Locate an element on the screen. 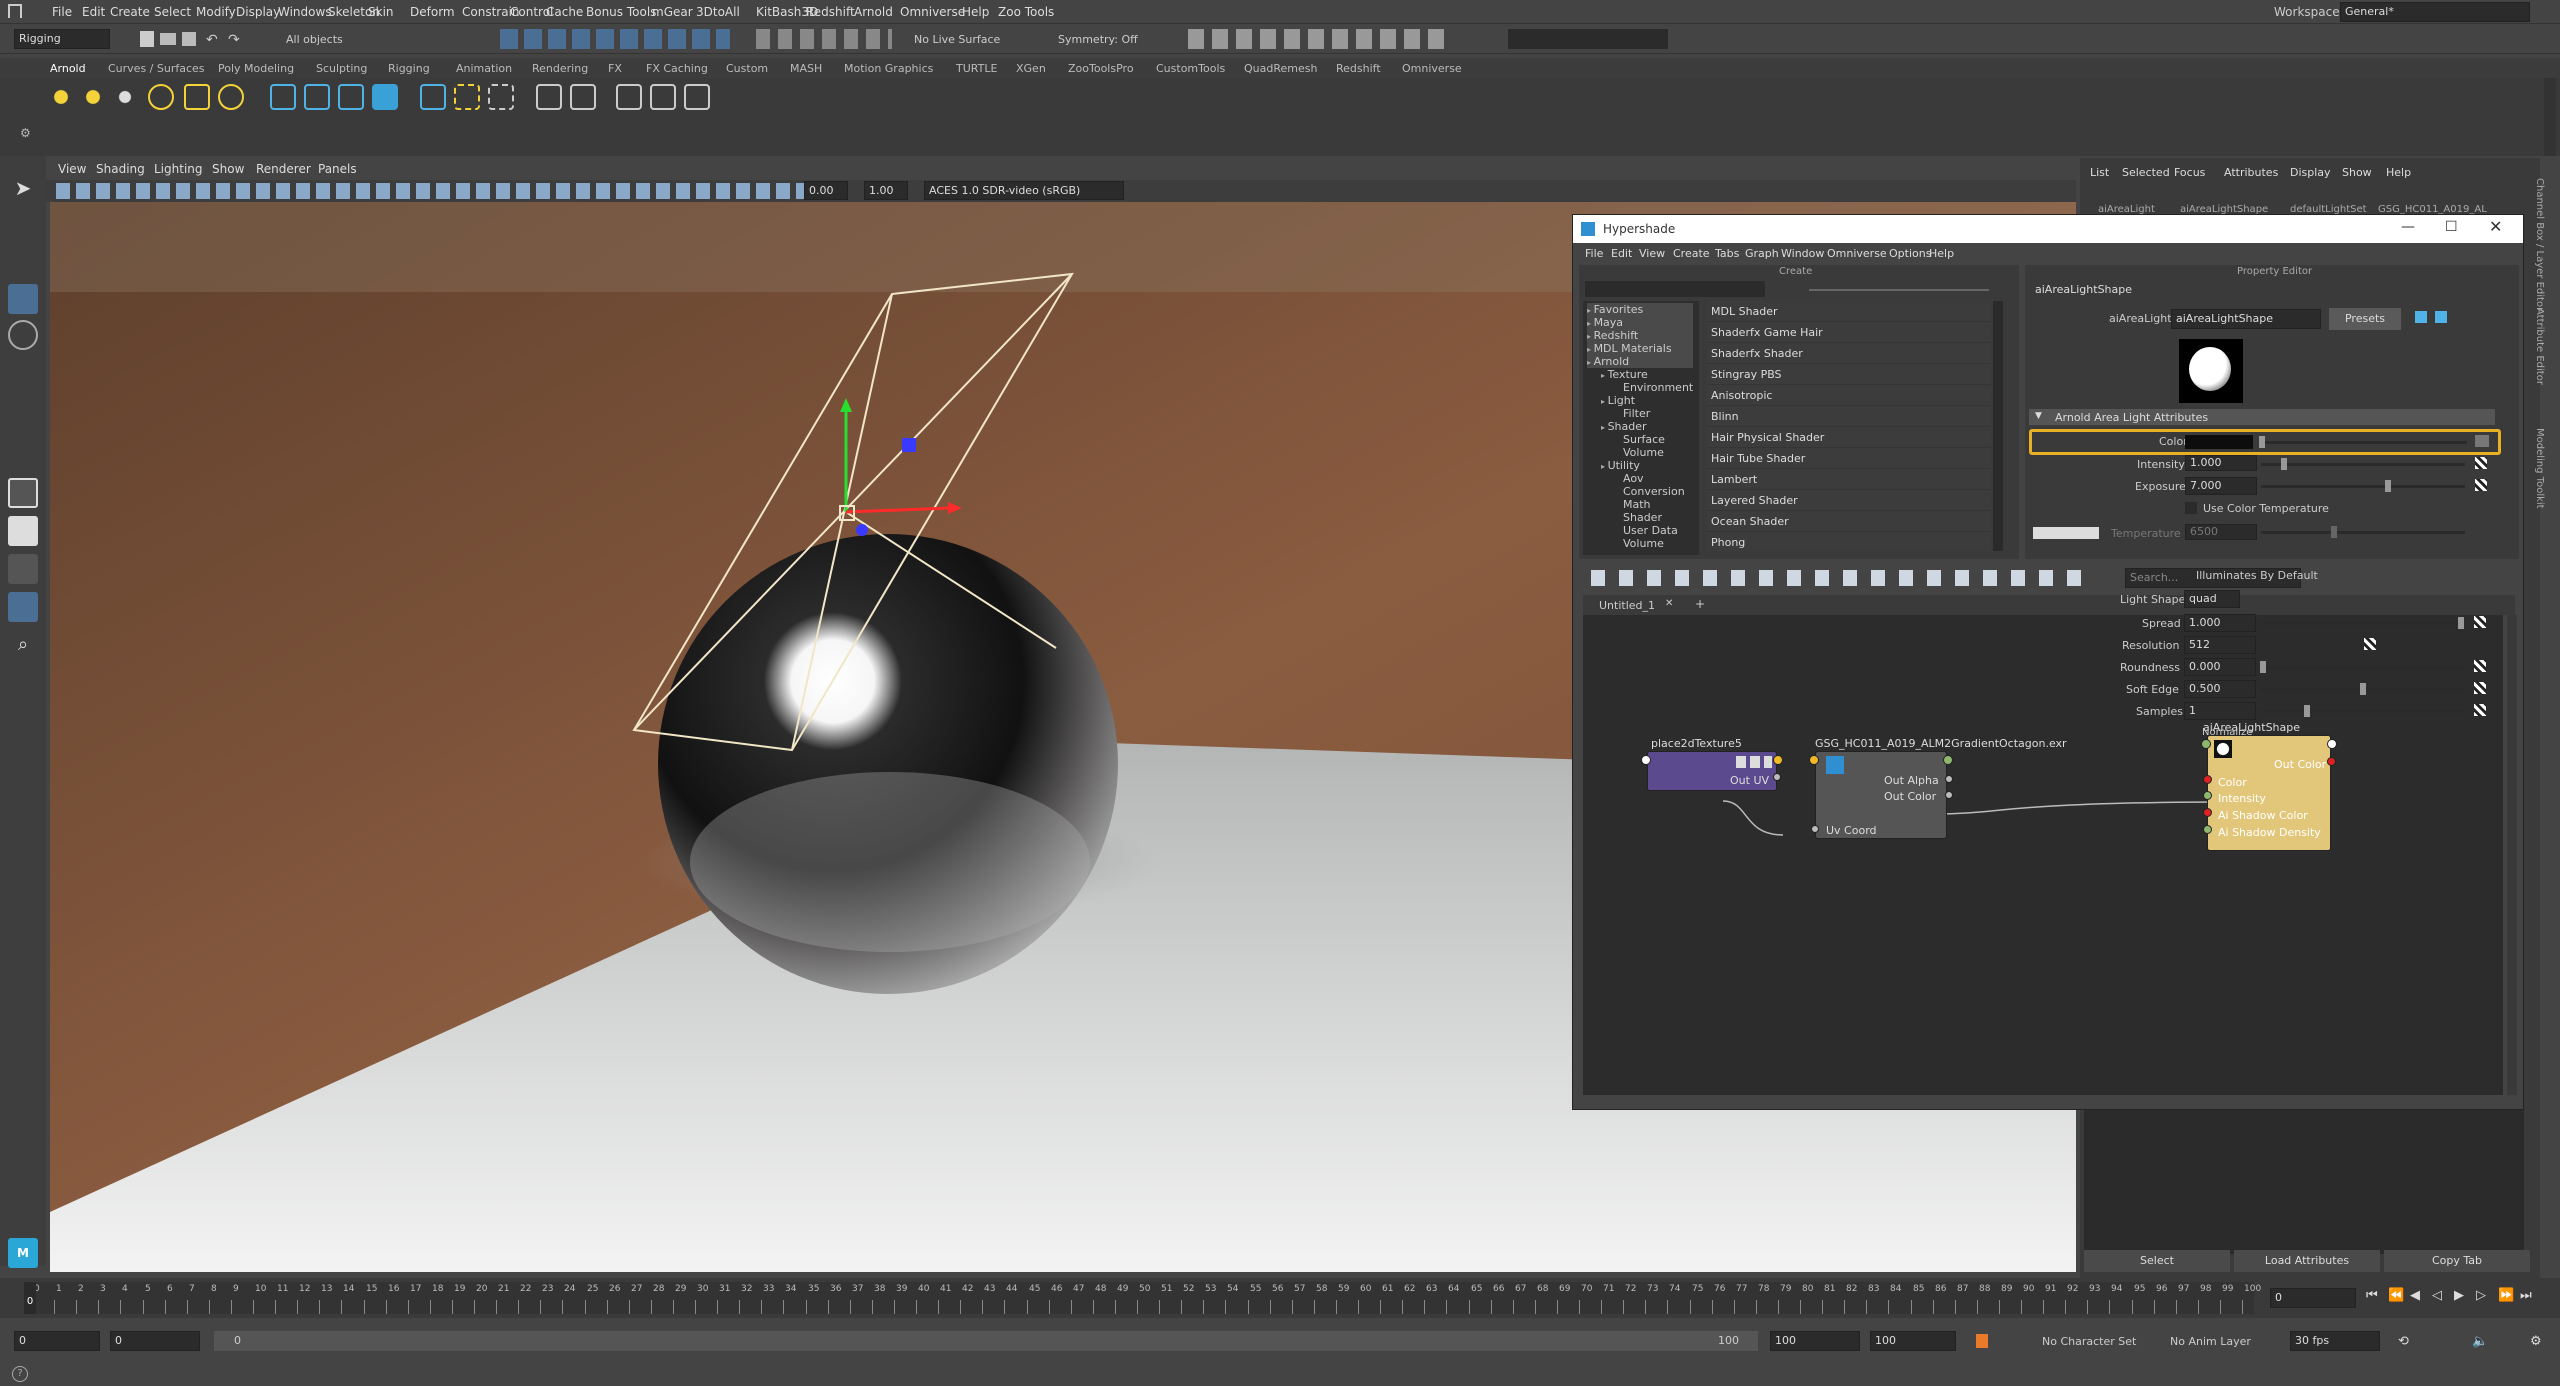  light-color-port is located at coordinates (2207, 779).